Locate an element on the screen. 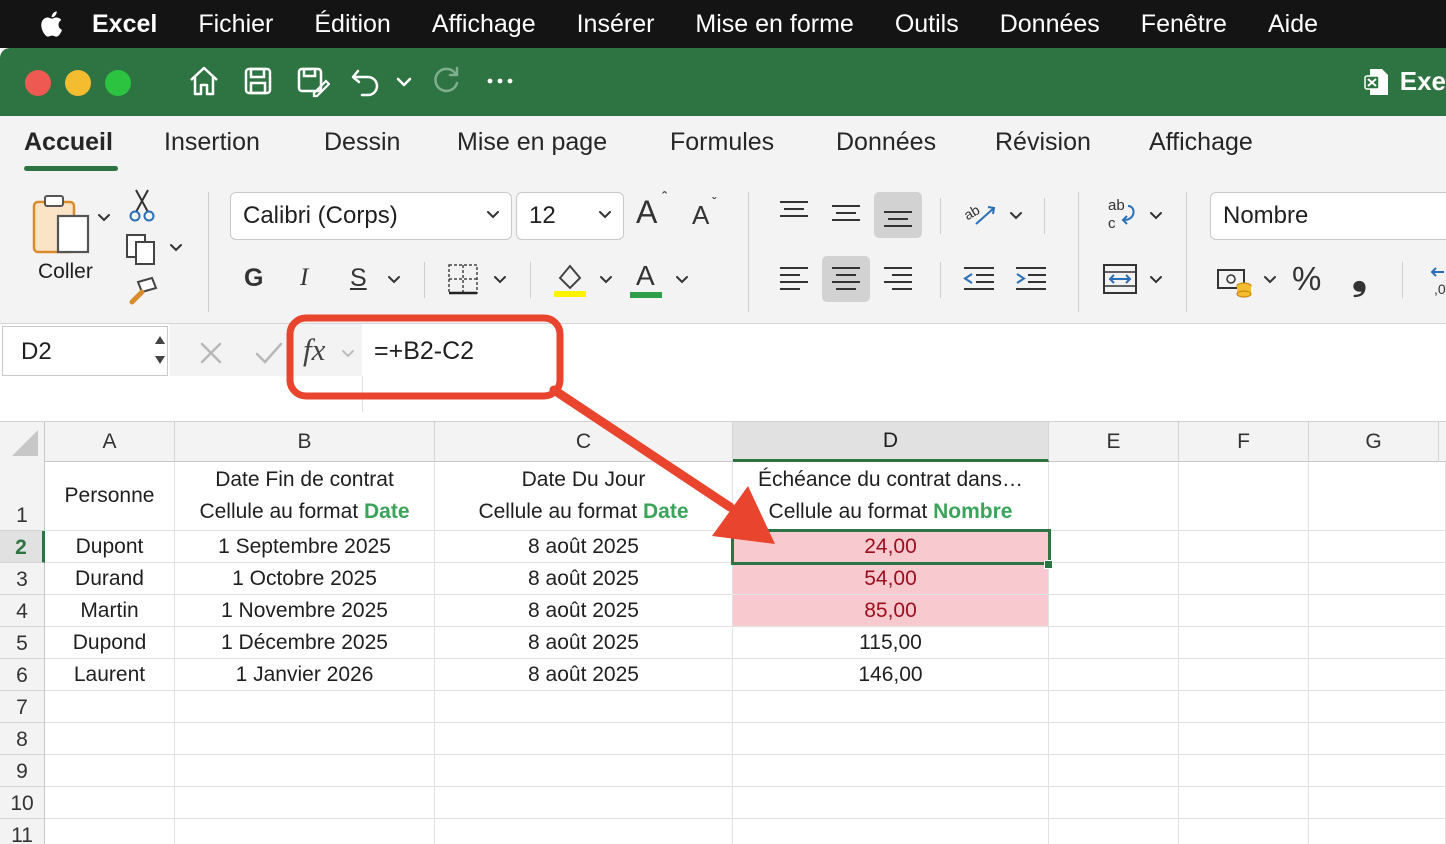  paste-label: Coller is located at coordinates (65, 272).